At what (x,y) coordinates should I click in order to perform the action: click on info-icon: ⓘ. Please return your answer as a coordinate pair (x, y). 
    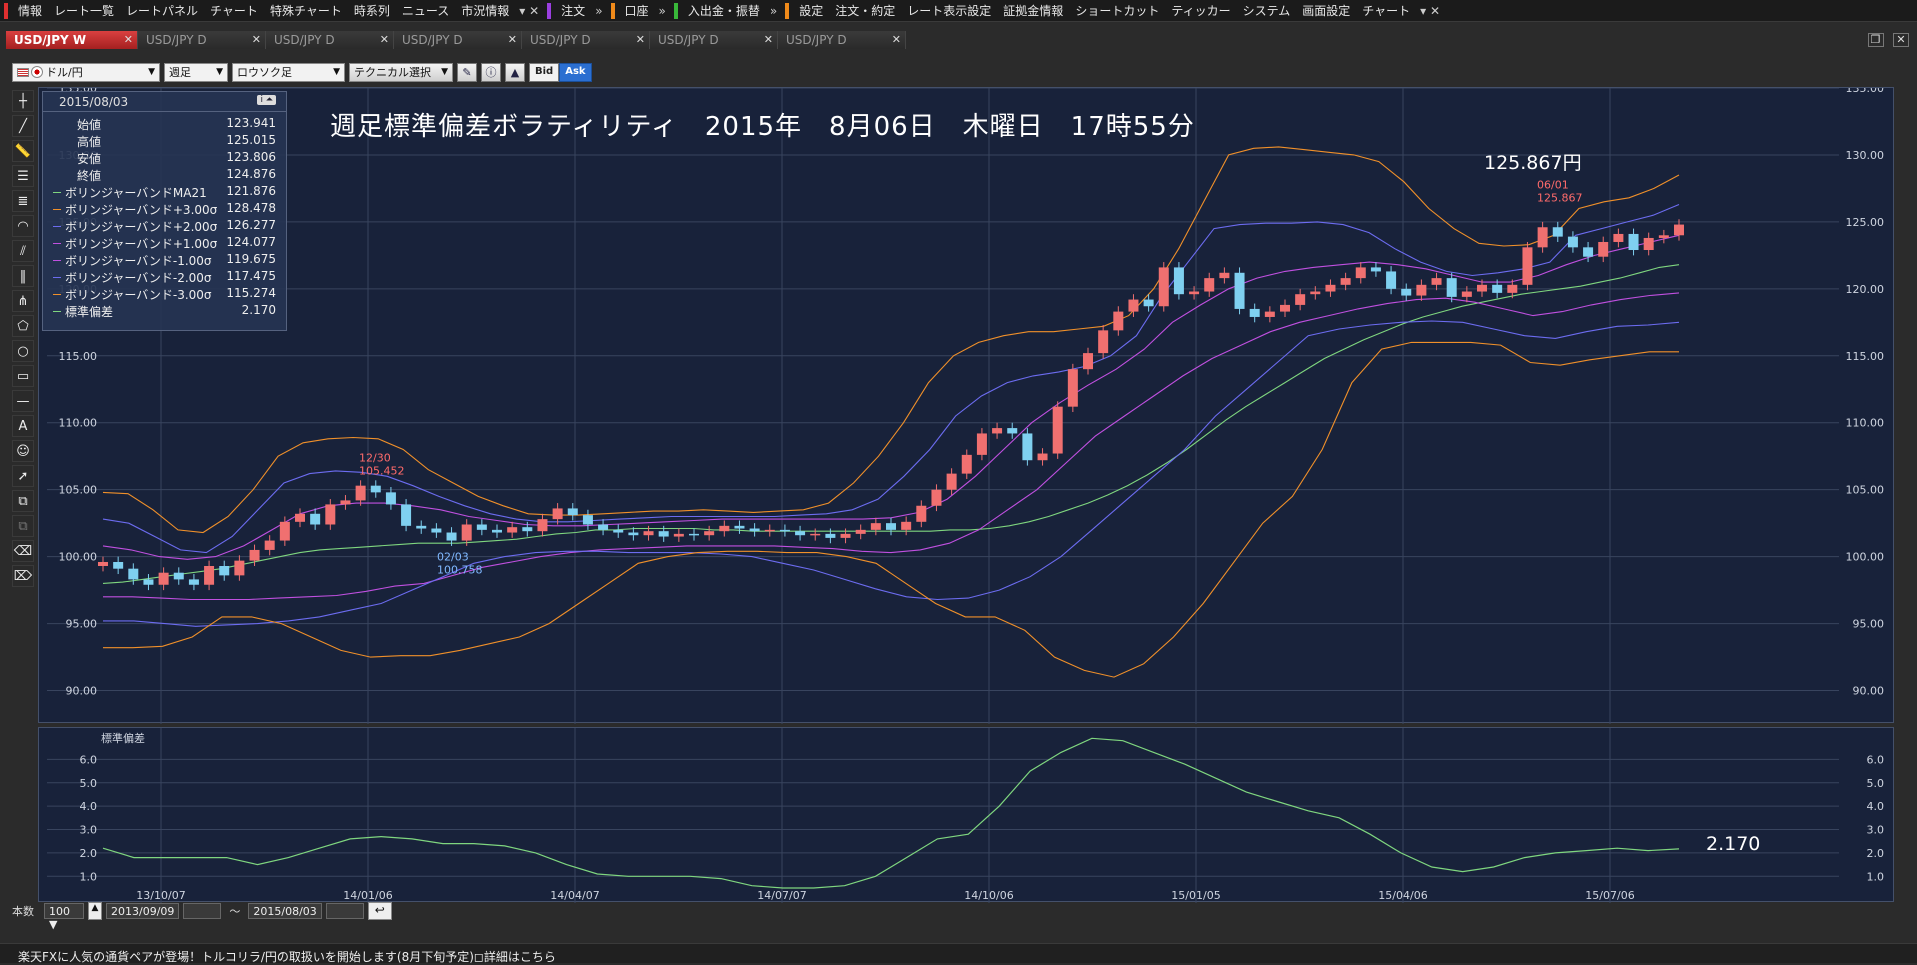
    Looking at the image, I should click on (491, 72).